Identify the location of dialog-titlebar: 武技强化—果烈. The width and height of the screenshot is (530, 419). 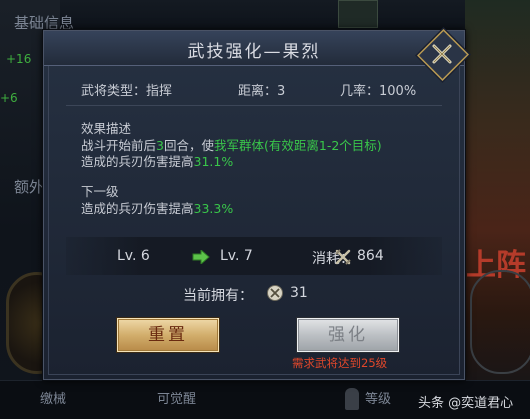
(254, 48).